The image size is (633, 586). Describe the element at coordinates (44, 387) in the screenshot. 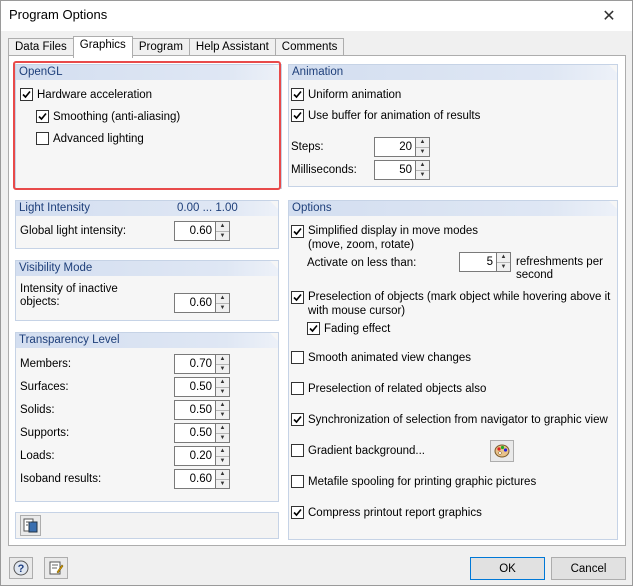

I see `transparency-surfaces-label: Surfaces:` at that location.